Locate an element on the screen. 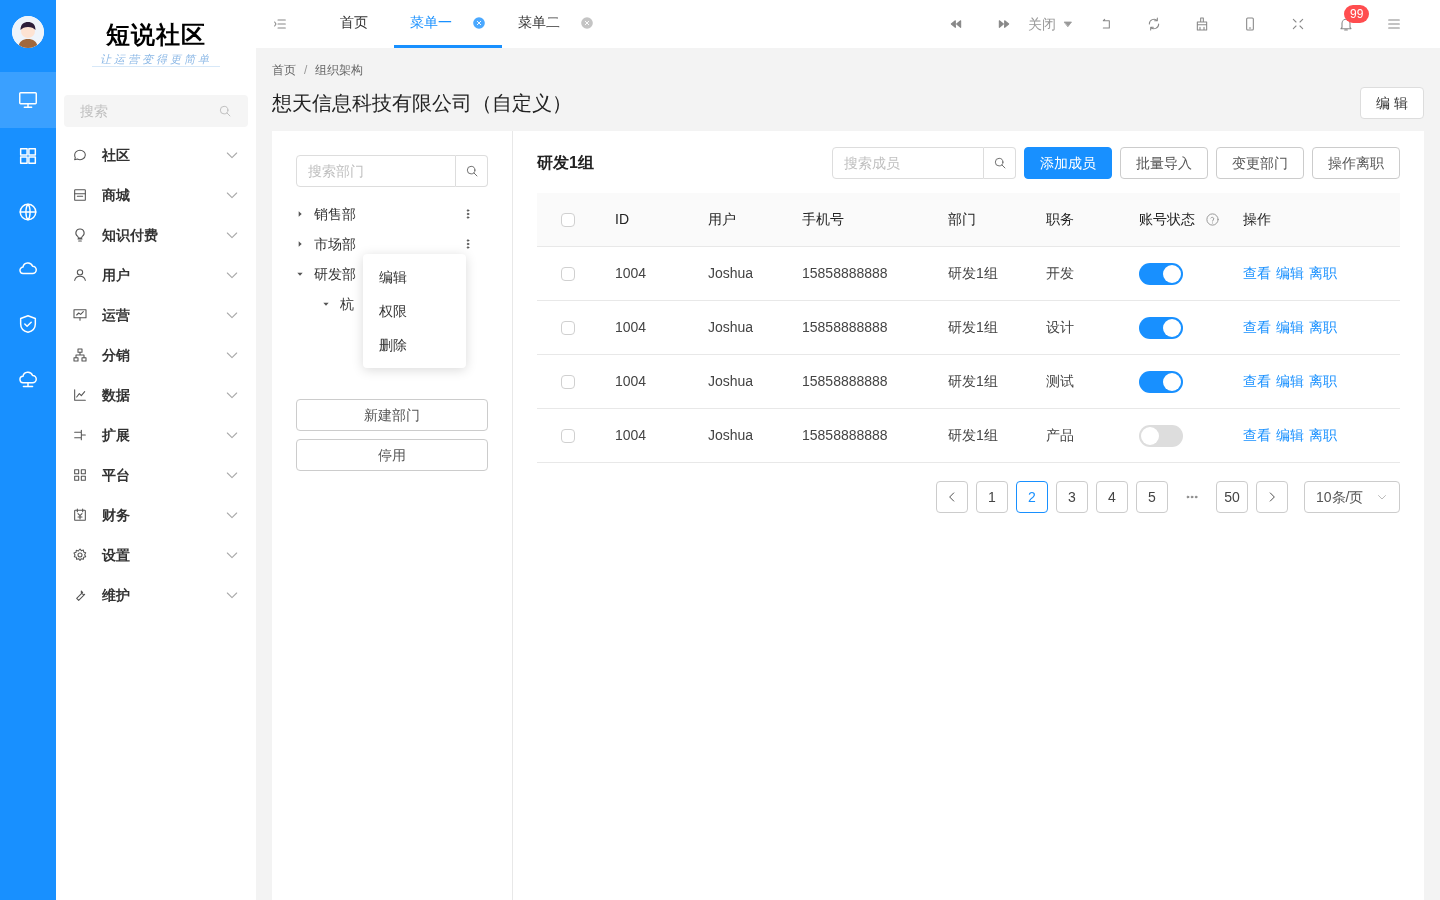 The width and height of the screenshot is (1440, 900). menu-item: 平台 is located at coordinates (156, 475).